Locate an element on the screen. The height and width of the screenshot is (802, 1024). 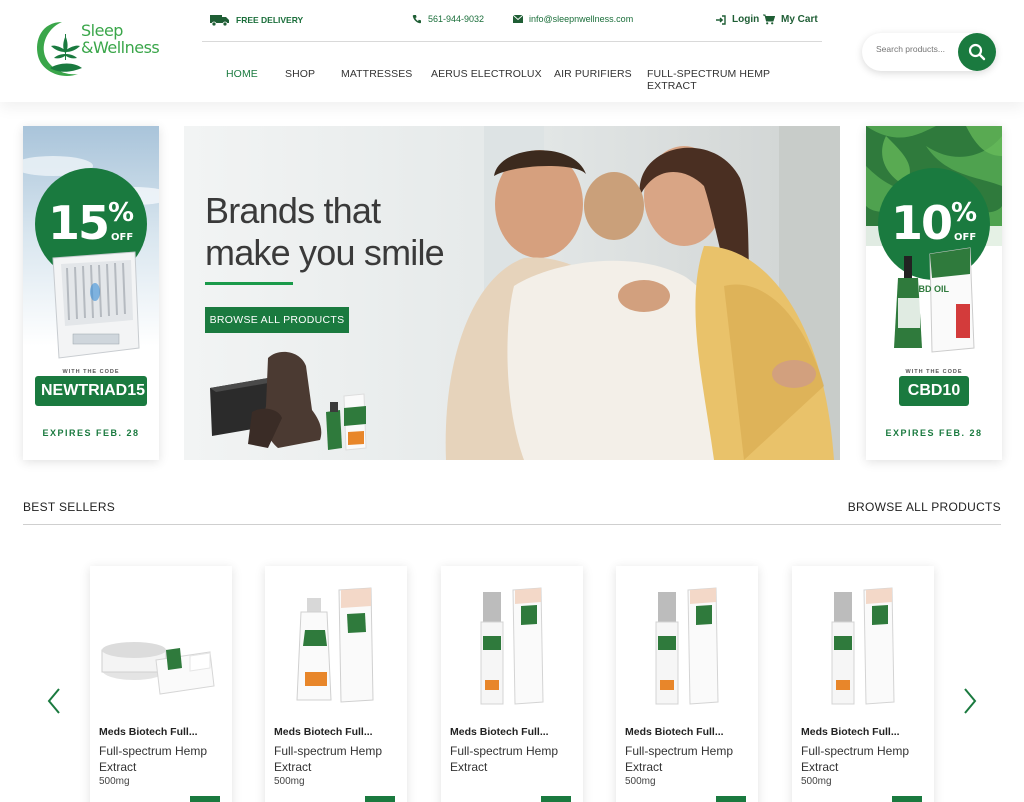
nav-shop: SHOP is located at coordinates (300, 74).